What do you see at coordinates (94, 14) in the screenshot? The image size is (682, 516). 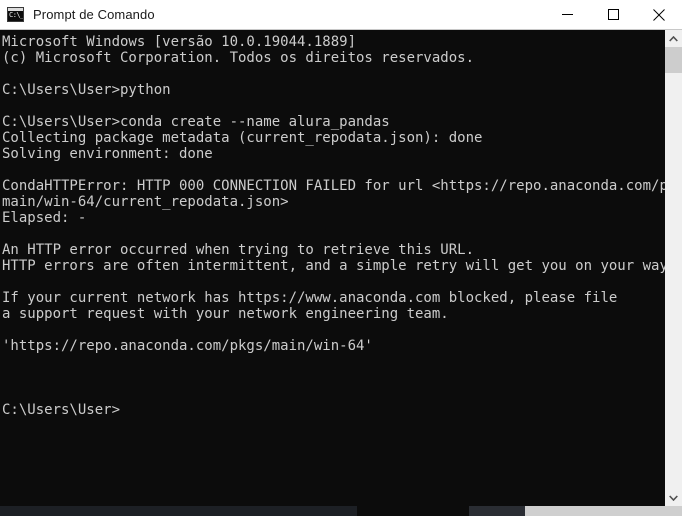 I see `window-title: Prompt de Comando` at bounding box center [94, 14].